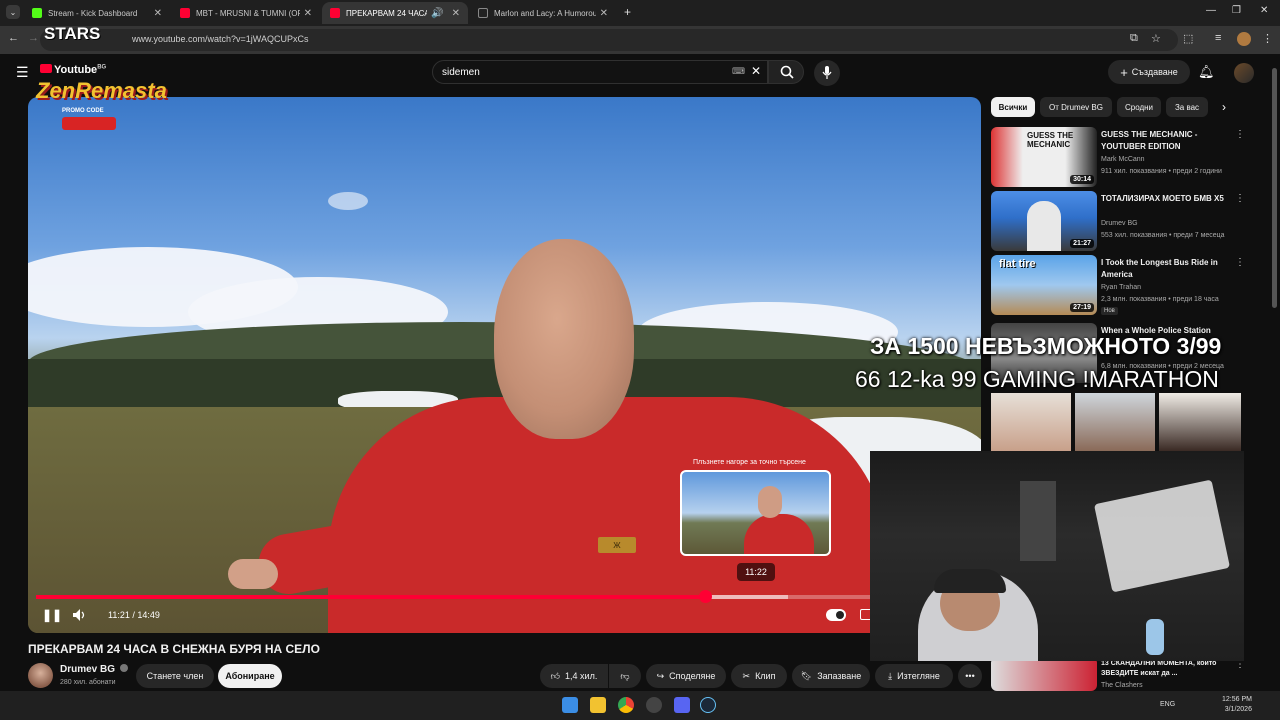  Describe the element at coordinates (786, 72) in the screenshot. I see `search-button` at that location.